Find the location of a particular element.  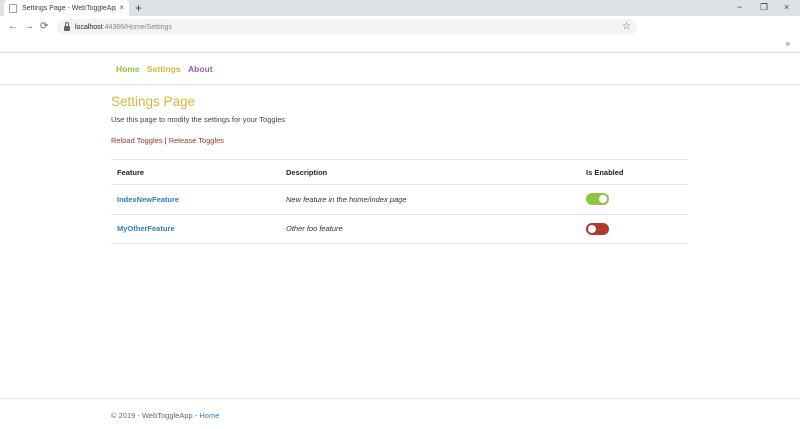

bookmarks-overflow-icon: » is located at coordinates (788, 43).